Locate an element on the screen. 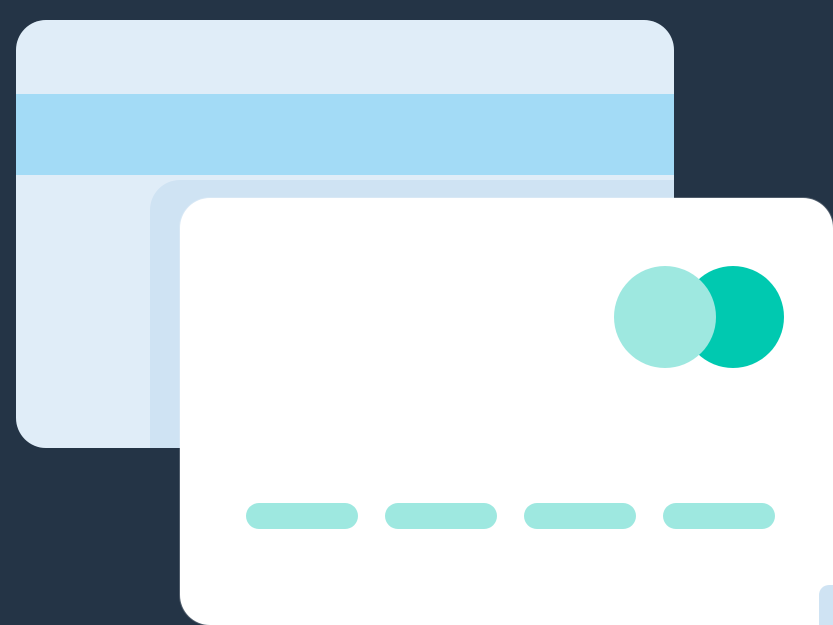  card-corner-edge is located at coordinates (826, 605).